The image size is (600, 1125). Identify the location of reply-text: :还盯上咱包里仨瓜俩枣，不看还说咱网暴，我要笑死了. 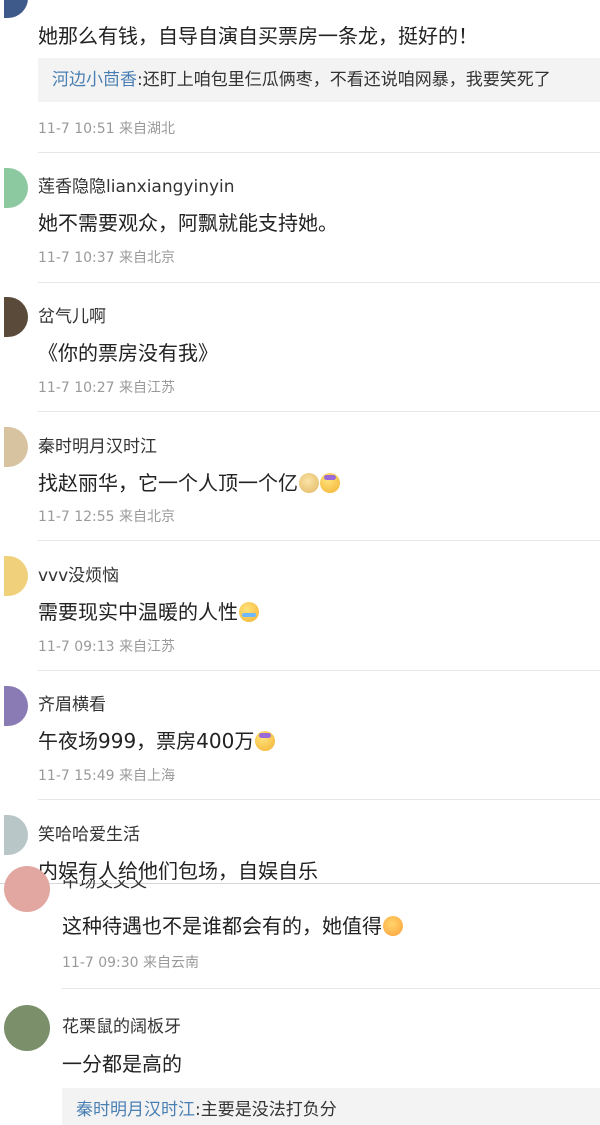
(344, 80).